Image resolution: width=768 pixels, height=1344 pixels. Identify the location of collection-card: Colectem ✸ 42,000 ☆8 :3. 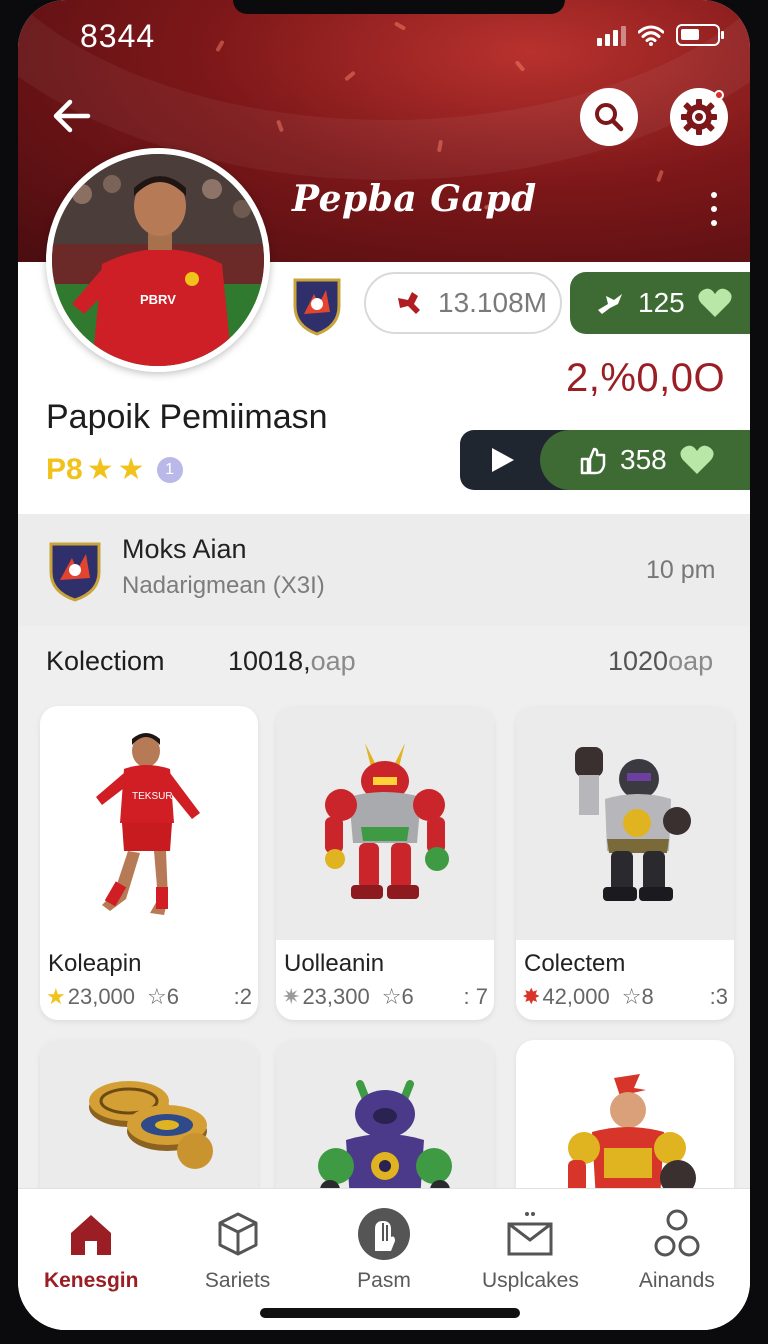
(625, 863).